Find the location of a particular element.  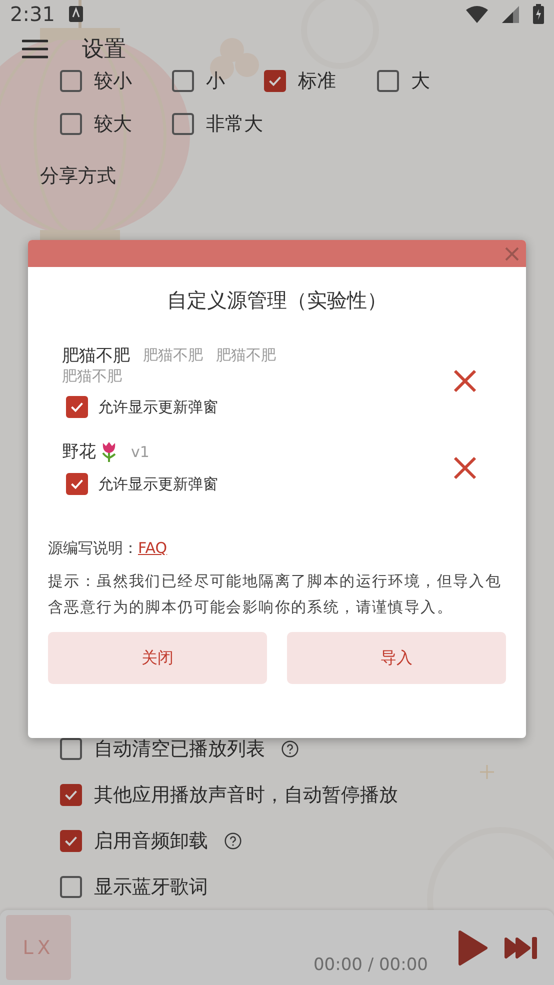

sparkle-icon is located at coordinates (487, 772).